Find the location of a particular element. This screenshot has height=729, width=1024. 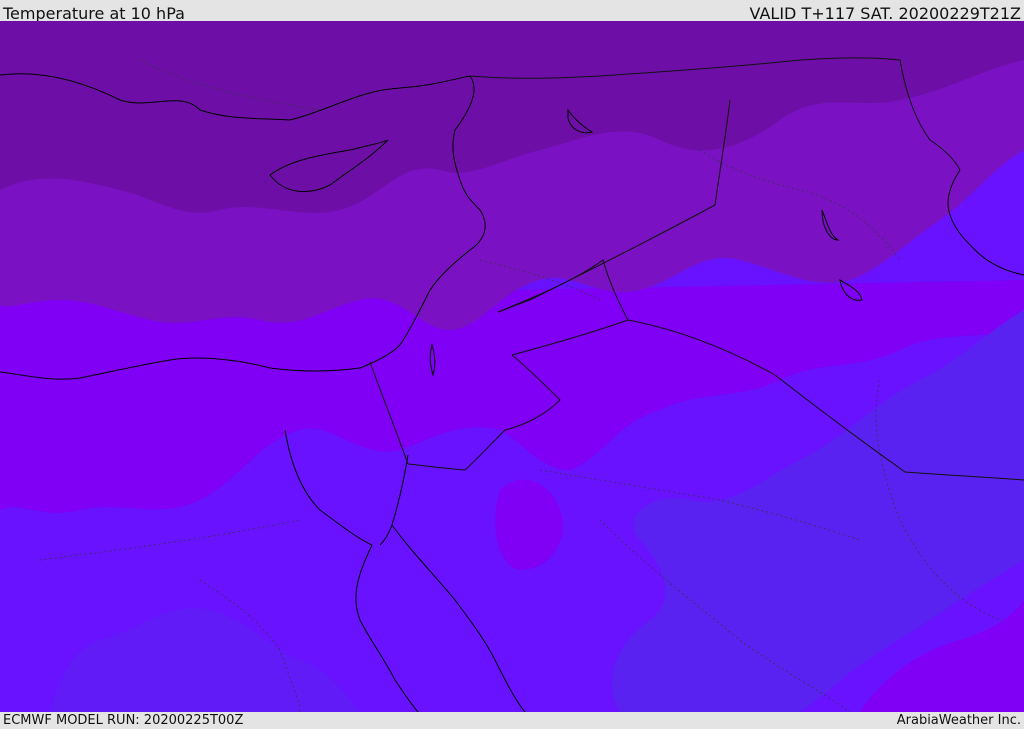

credit-label: ArabiaWeather Inc. is located at coordinates (958, 720).